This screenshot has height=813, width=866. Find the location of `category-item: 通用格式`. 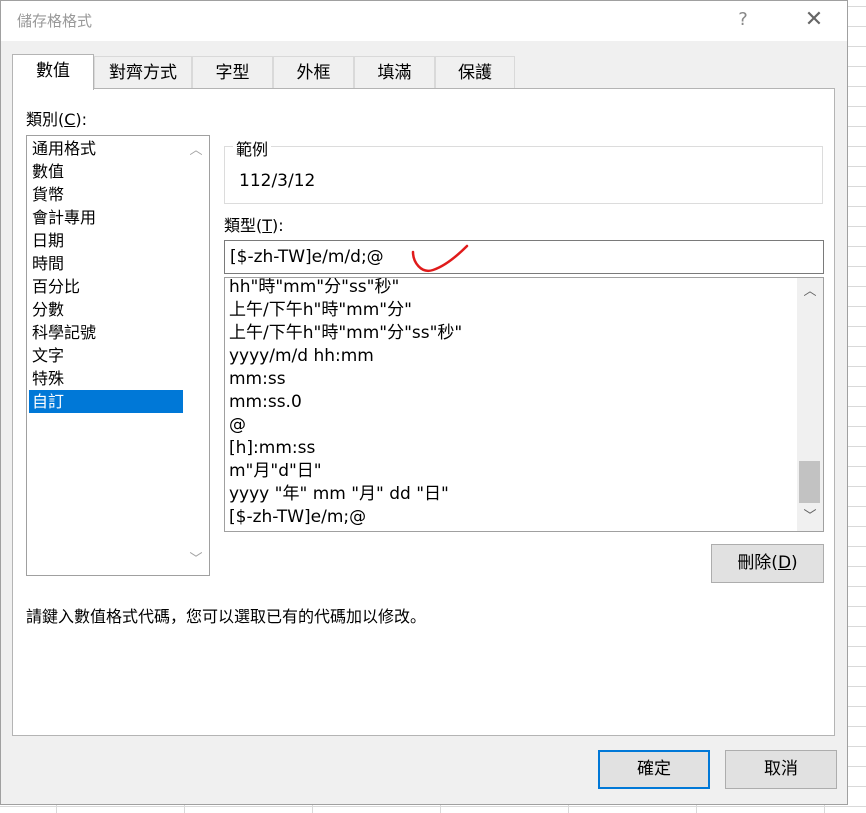

category-item: 通用格式 is located at coordinates (106, 148).